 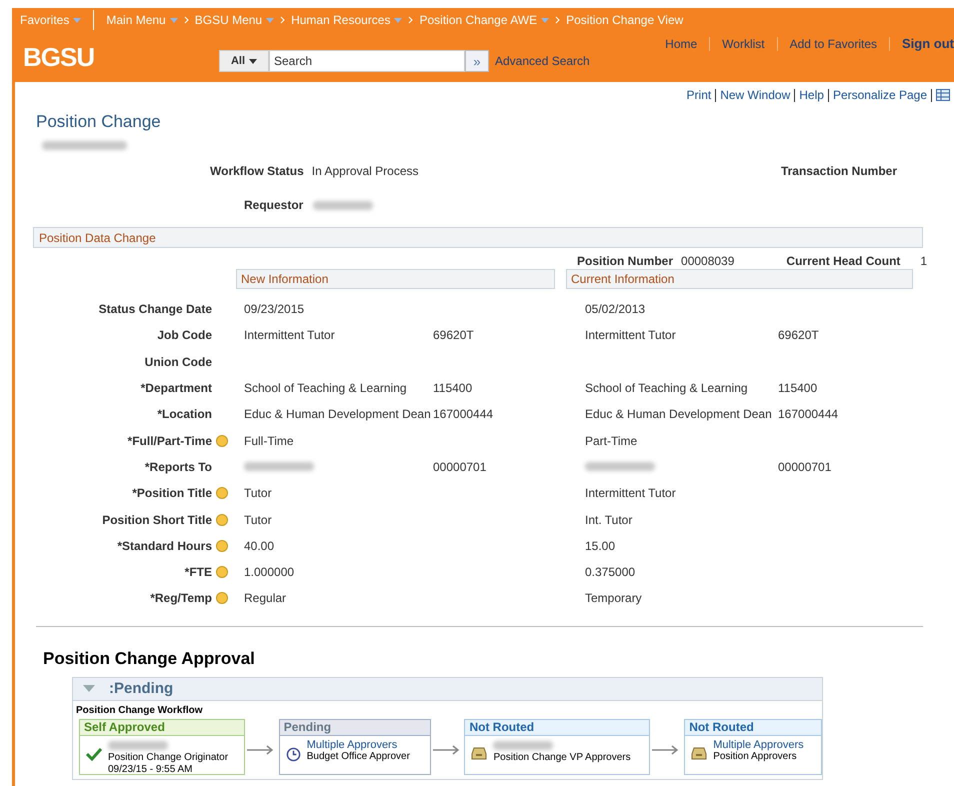 What do you see at coordinates (155, 309) in the screenshot?
I see `field-label: Status Change Date` at bounding box center [155, 309].